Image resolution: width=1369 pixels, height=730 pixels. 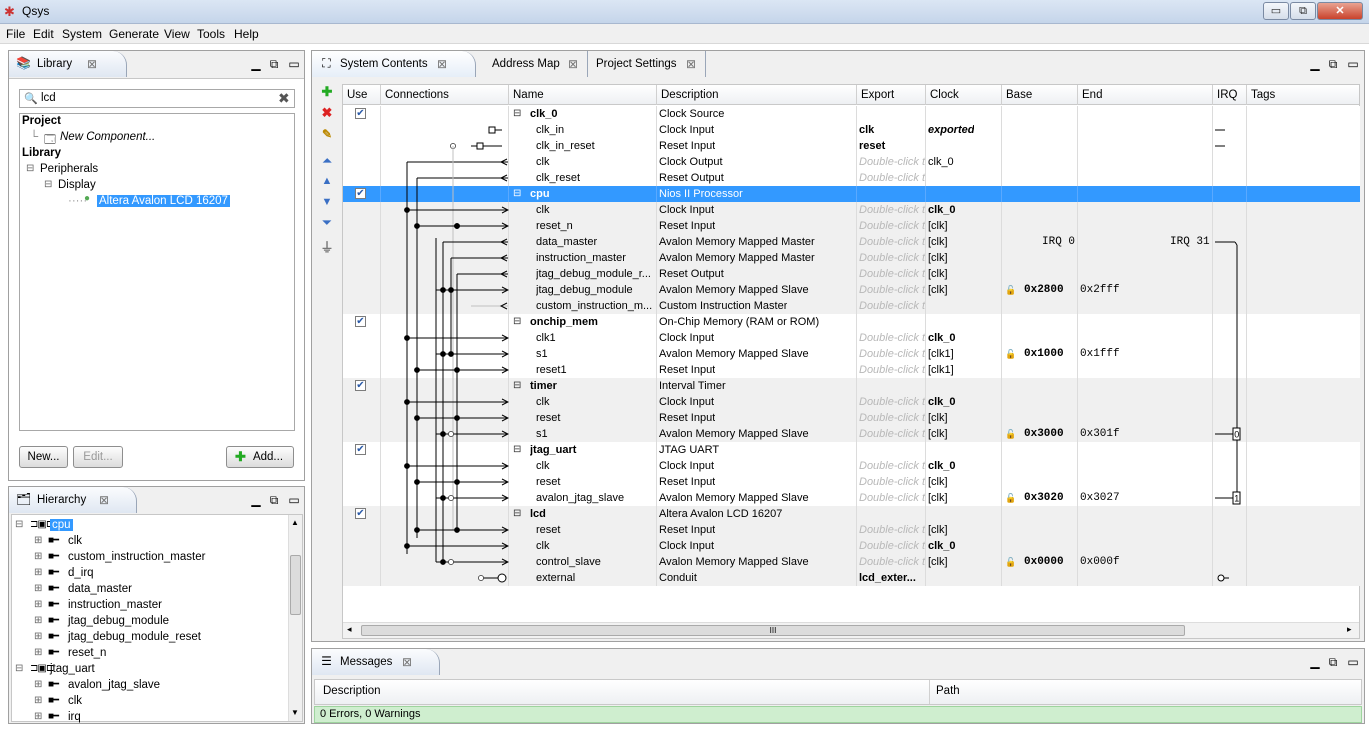 I want to click on scroll-left-icon: ◂, so click(x=349, y=629).